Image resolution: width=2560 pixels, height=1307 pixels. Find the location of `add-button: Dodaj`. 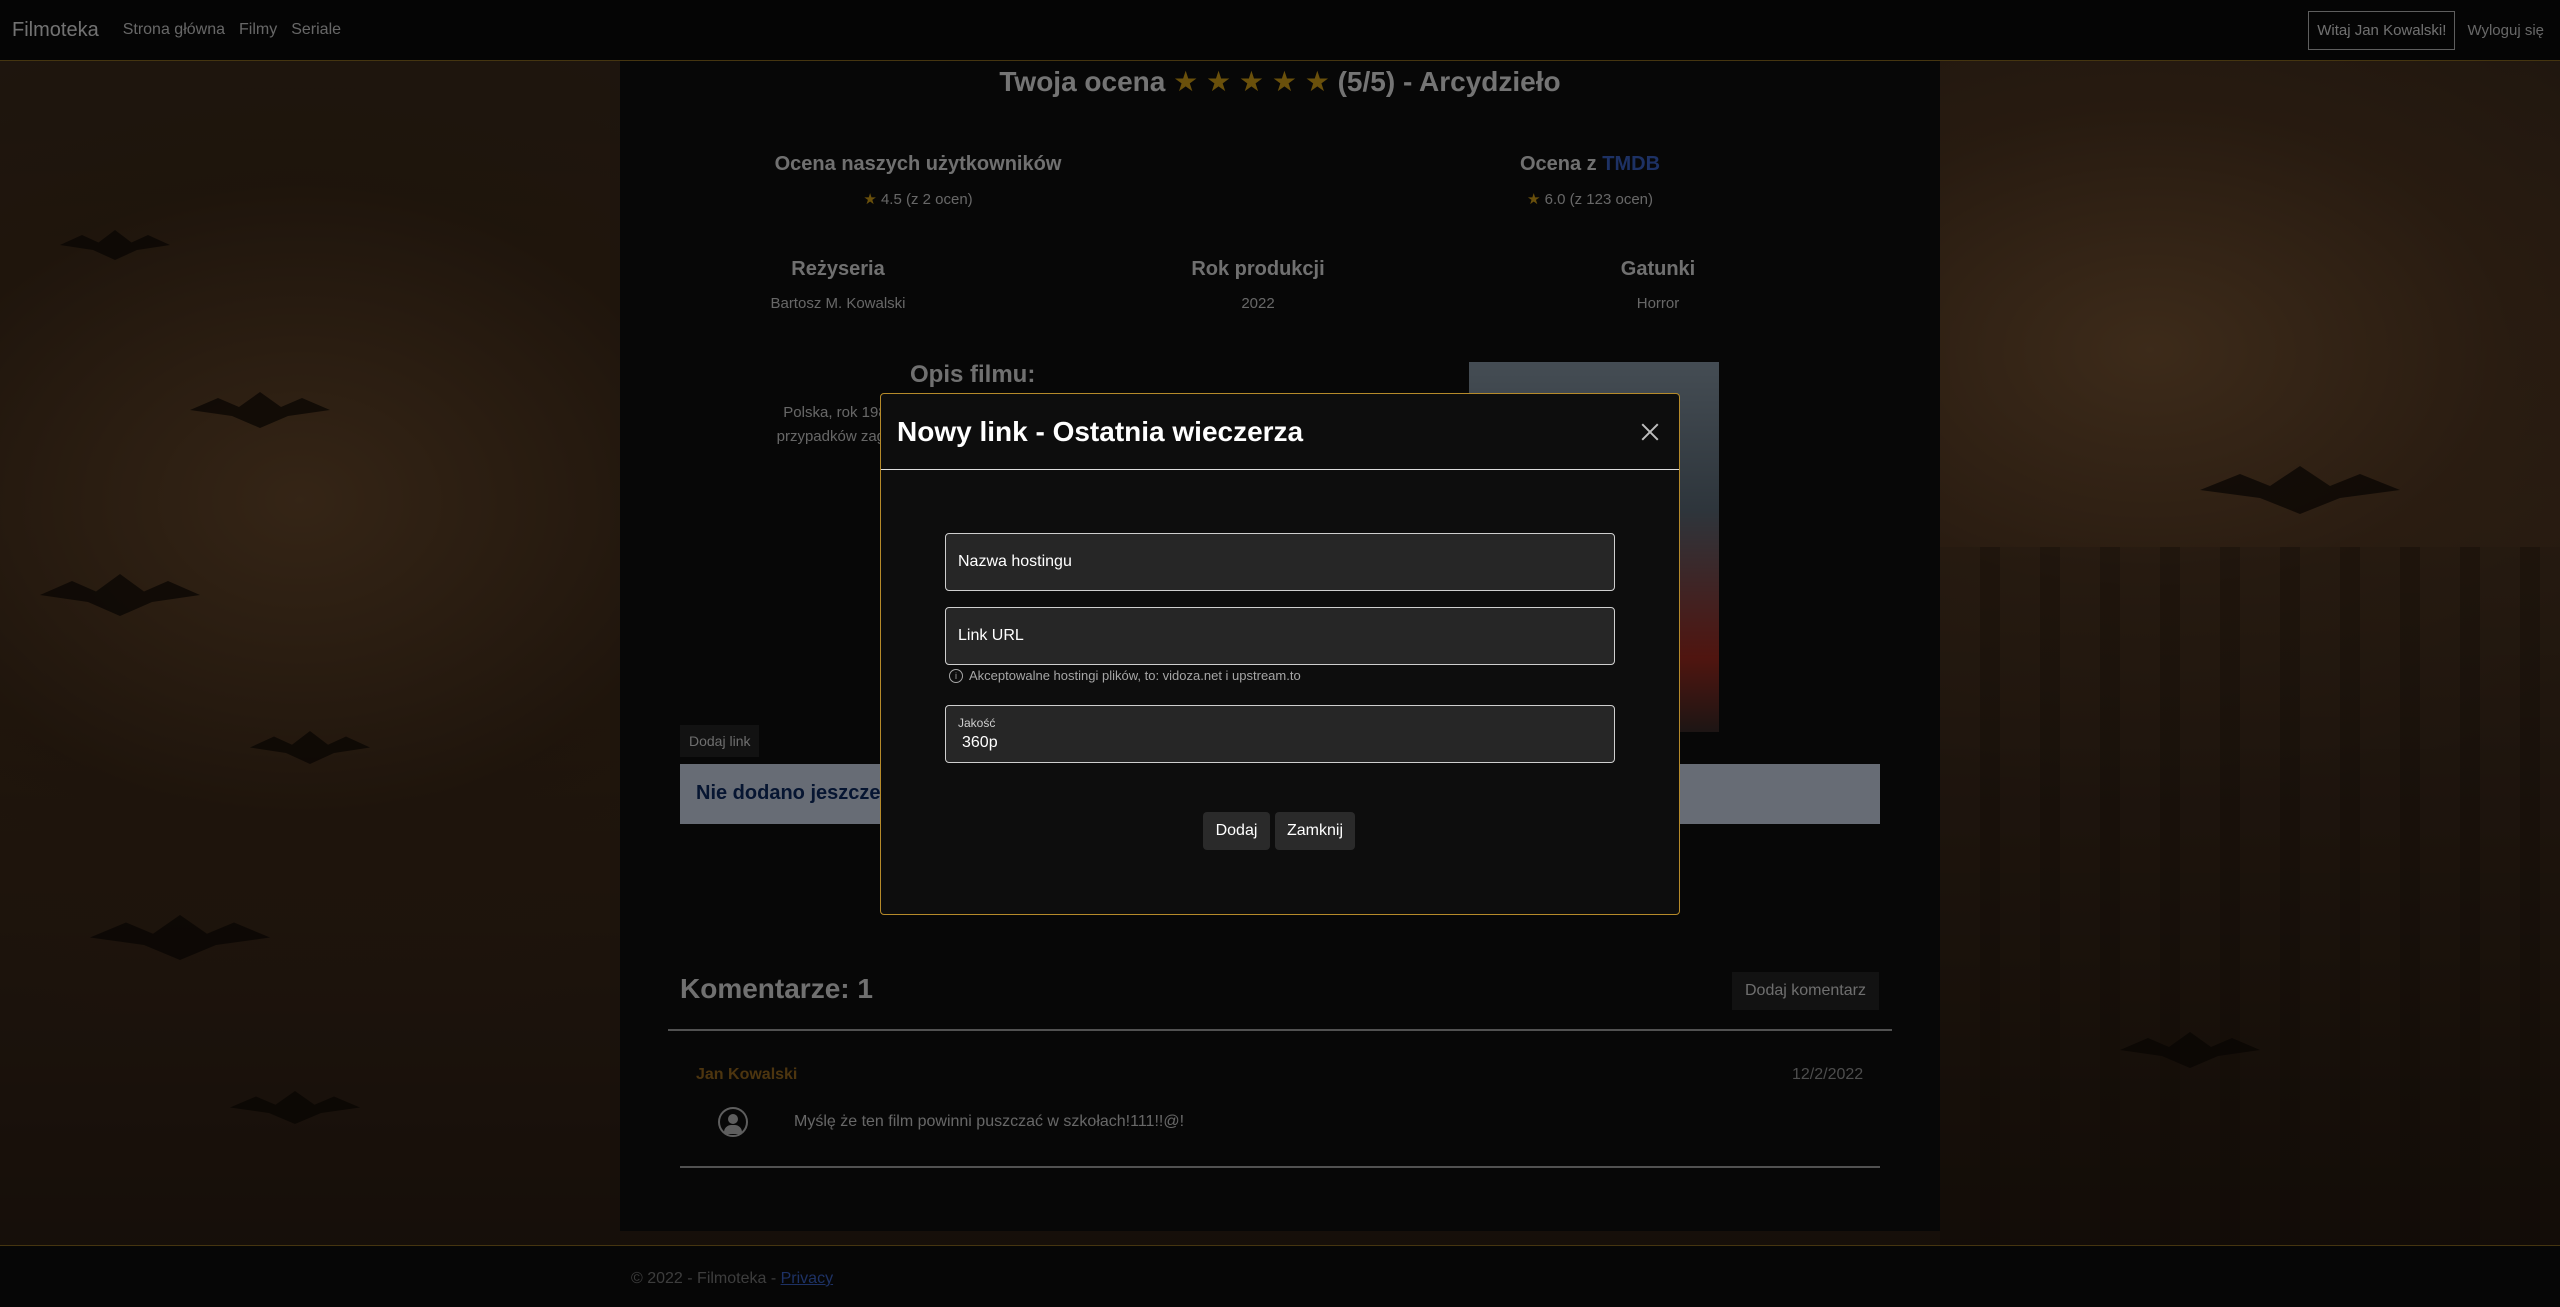

add-button: Dodaj is located at coordinates (1236, 831).